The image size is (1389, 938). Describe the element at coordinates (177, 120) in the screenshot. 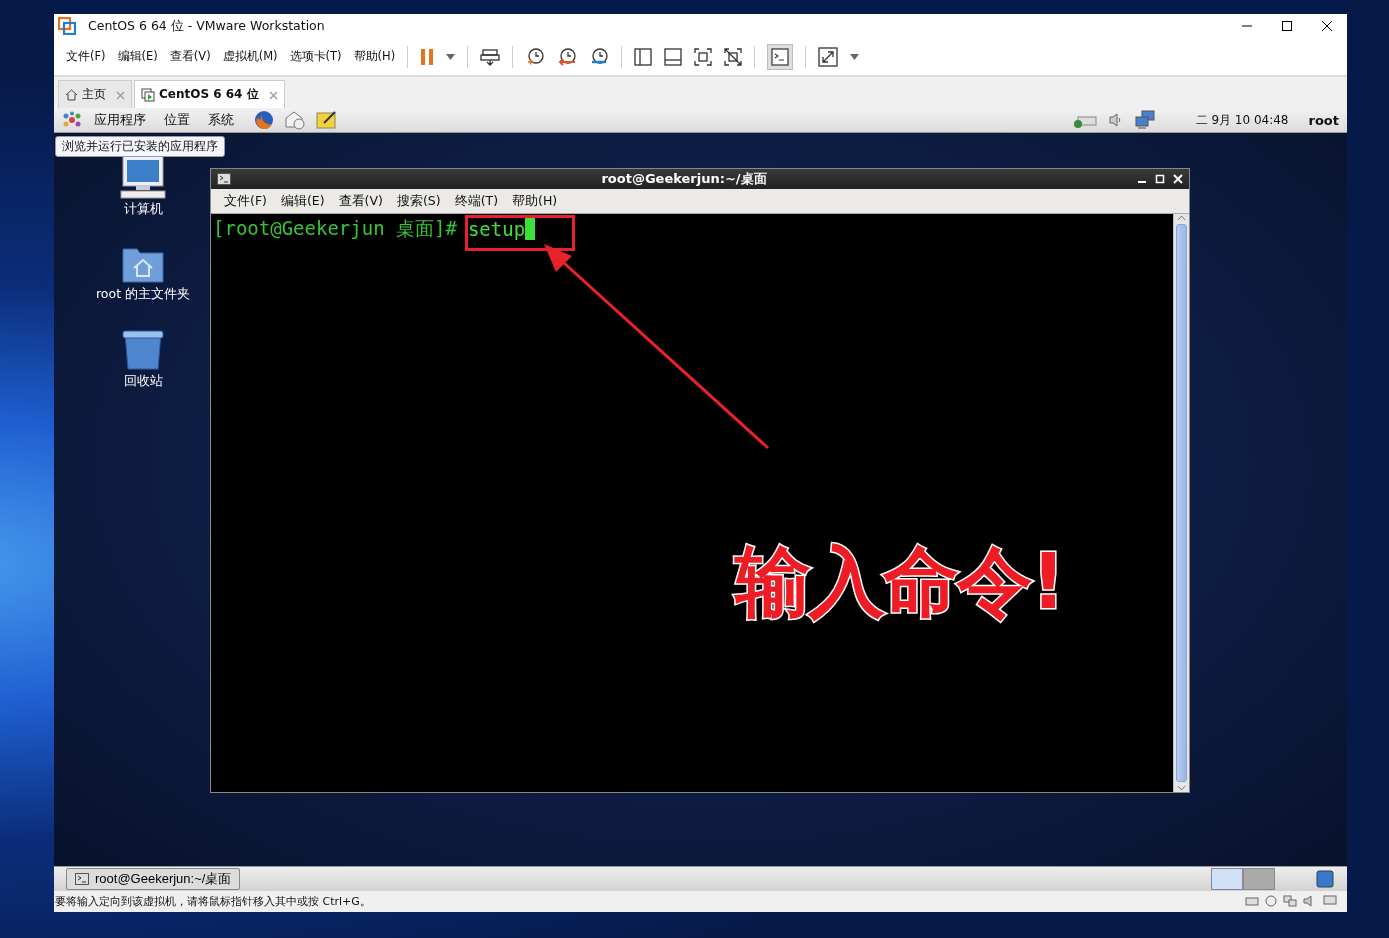

I see `panel-menu: 位置` at that location.